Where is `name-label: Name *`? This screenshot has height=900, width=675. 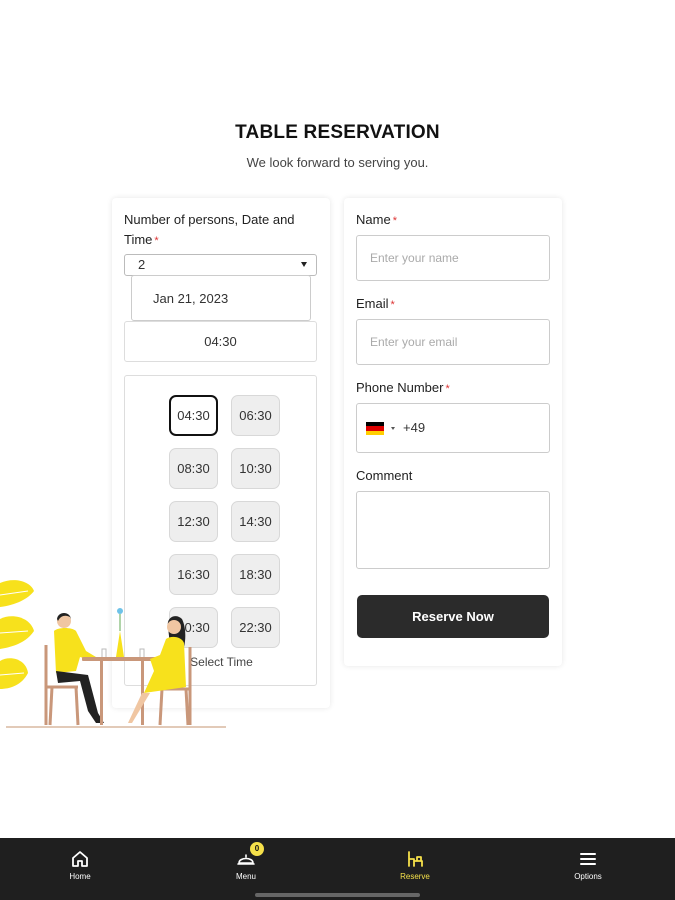
name-label: Name * is located at coordinates (376, 219).